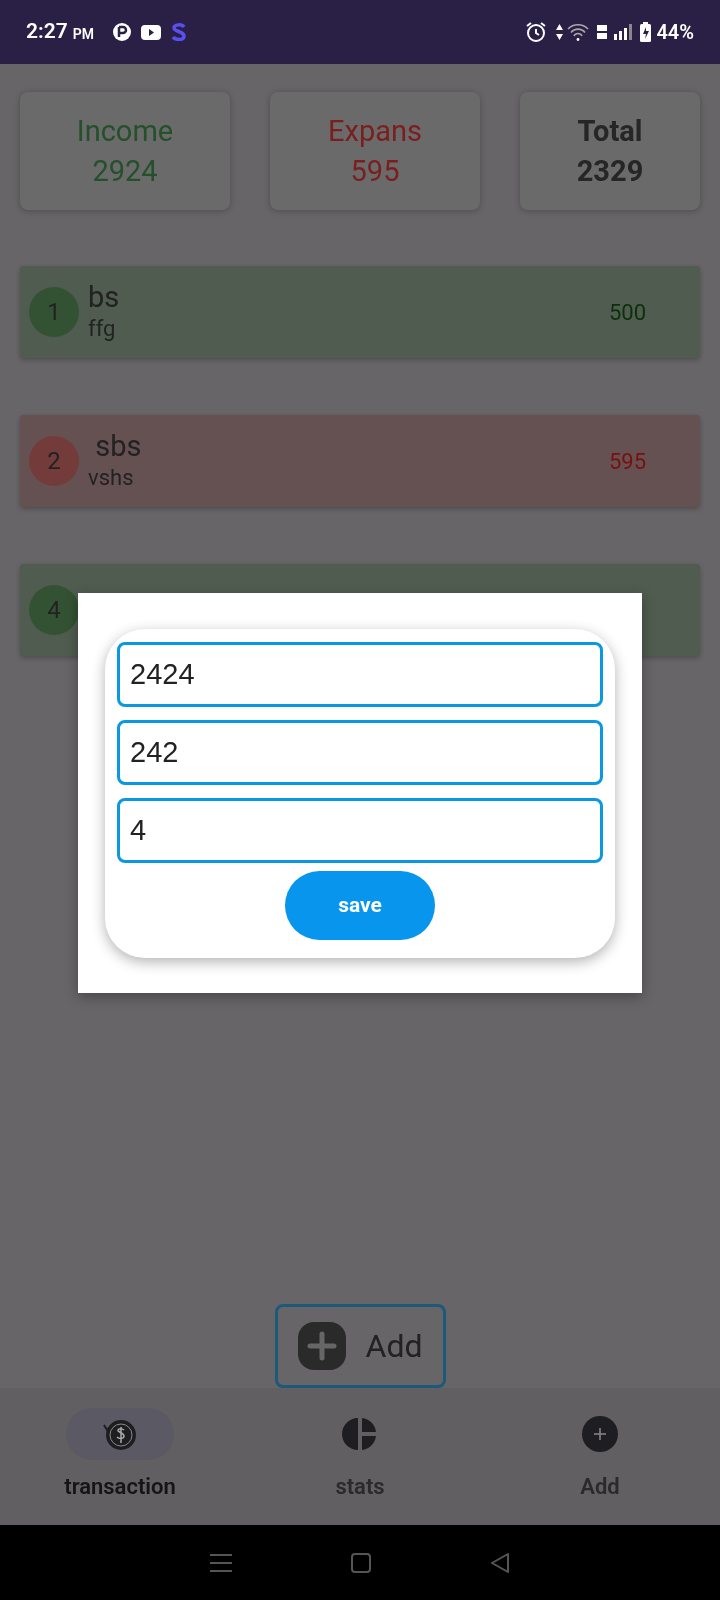 This screenshot has height=1600, width=720. What do you see at coordinates (646, 32) in the screenshot?
I see `battery-icon` at bounding box center [646, 32].